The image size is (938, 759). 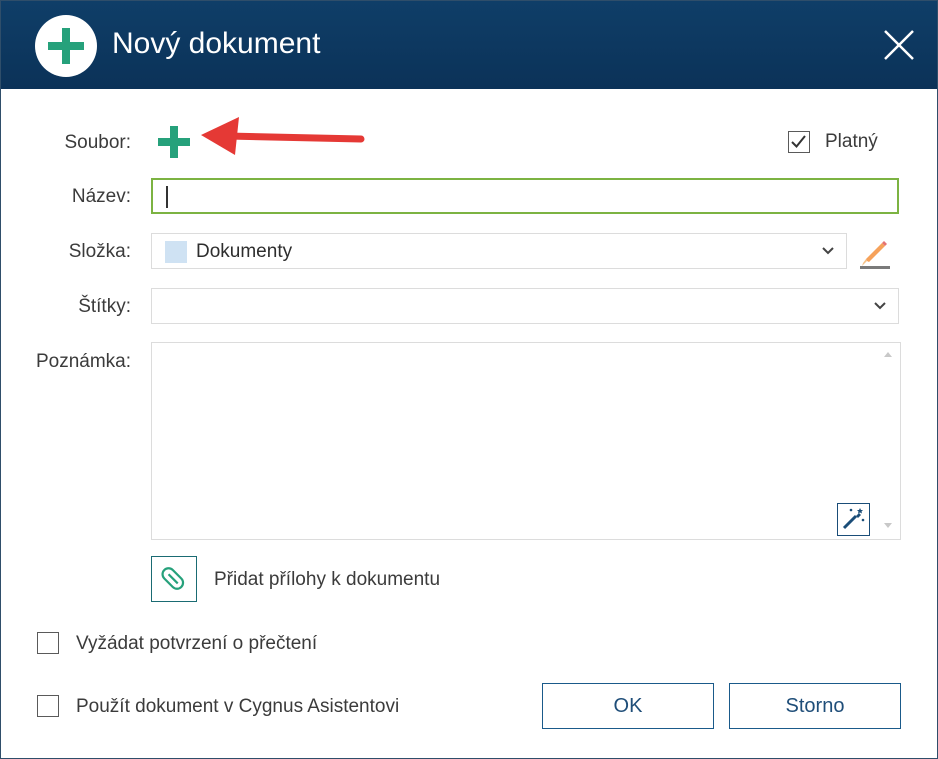 What do you see at coordinates (851, 141) in the screenshot?
I see `valid-label: Platný` at bounding box center [851, 141].